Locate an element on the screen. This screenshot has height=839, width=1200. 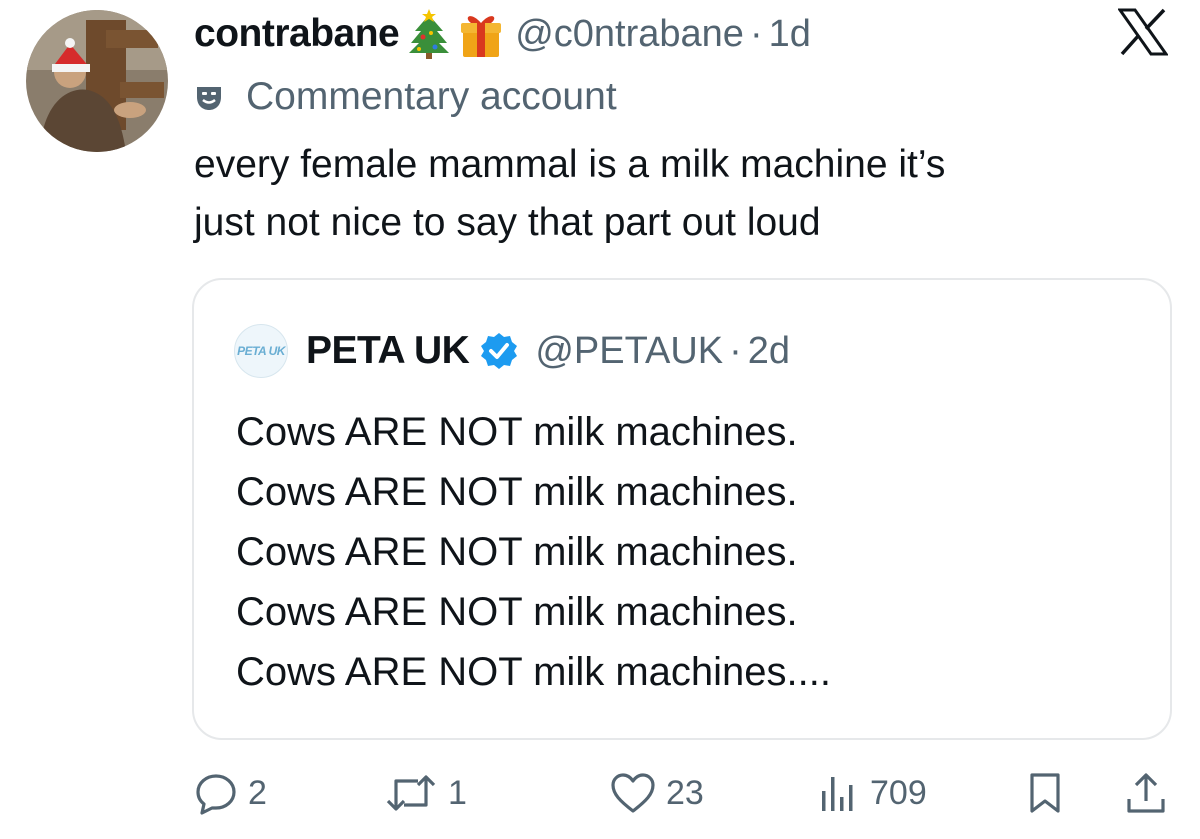
repost-count: 1 is located at coordinates (457, 792).